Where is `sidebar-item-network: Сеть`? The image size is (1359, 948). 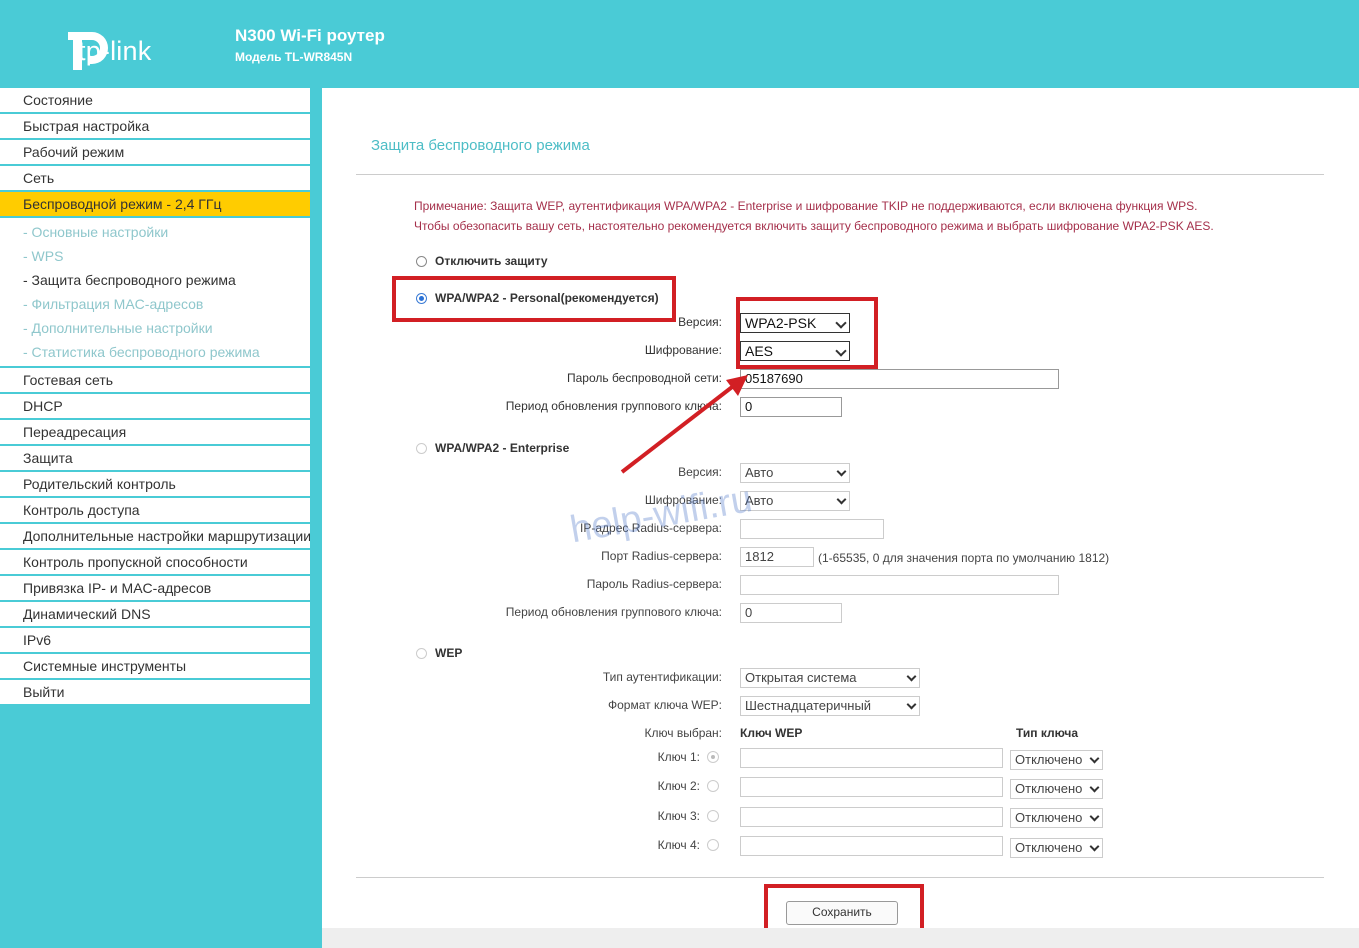 sidebar-item-network: Сеть is located at coordinates (155, 178).